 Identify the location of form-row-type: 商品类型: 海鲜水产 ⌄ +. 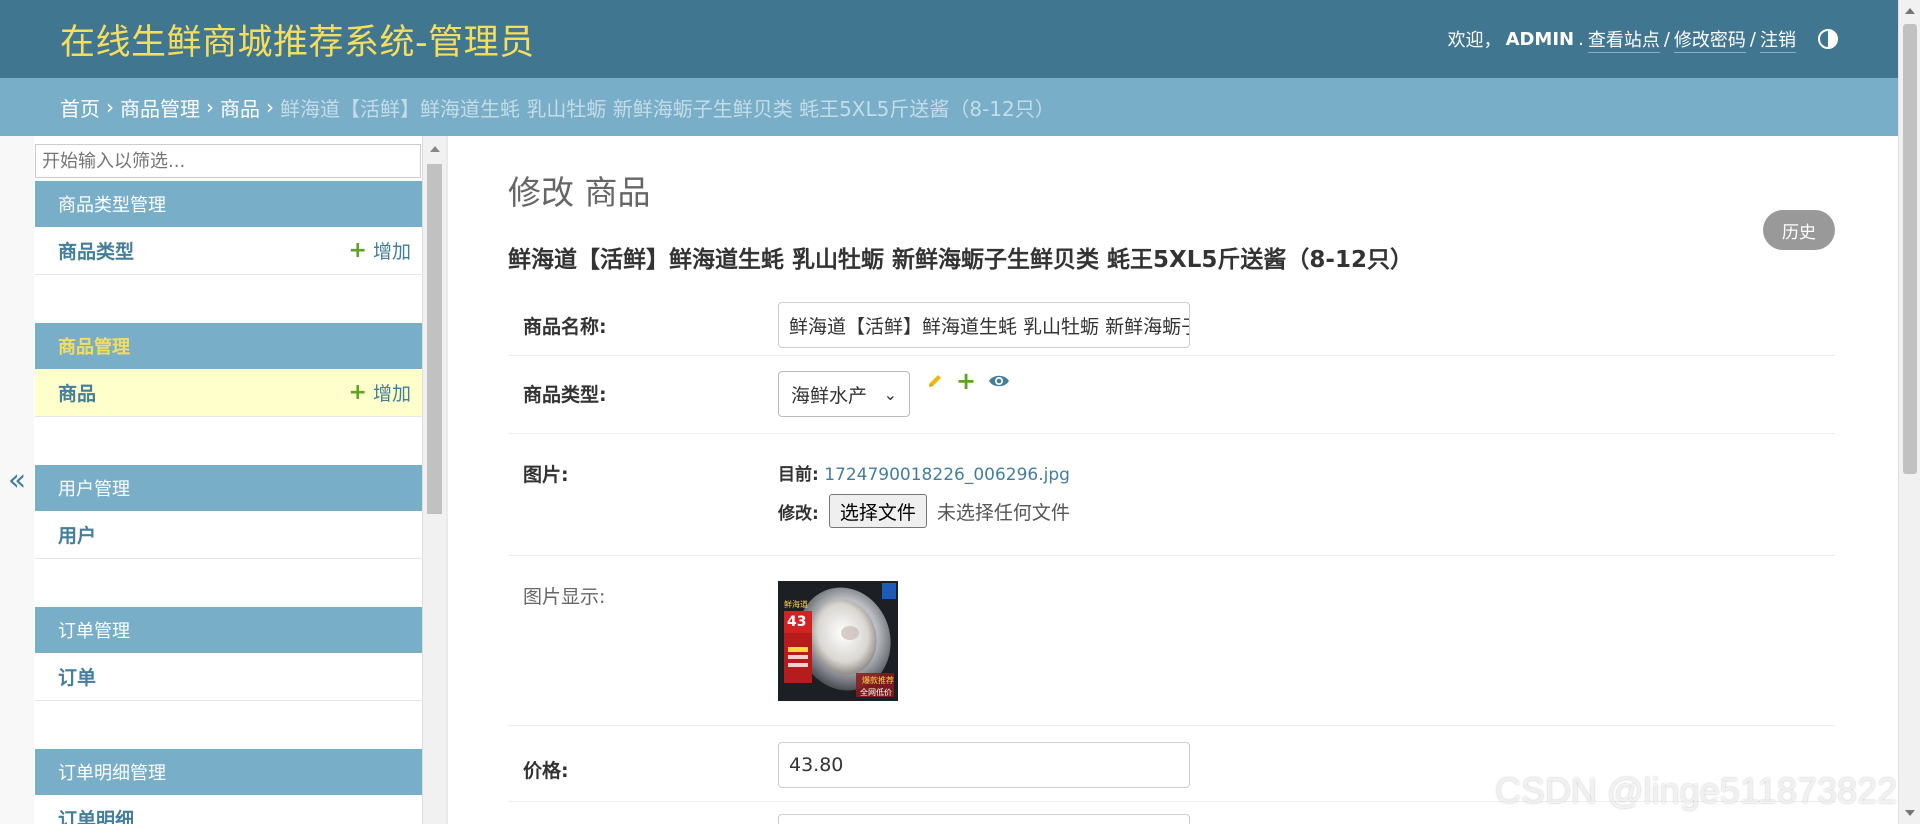
(1171, 395).